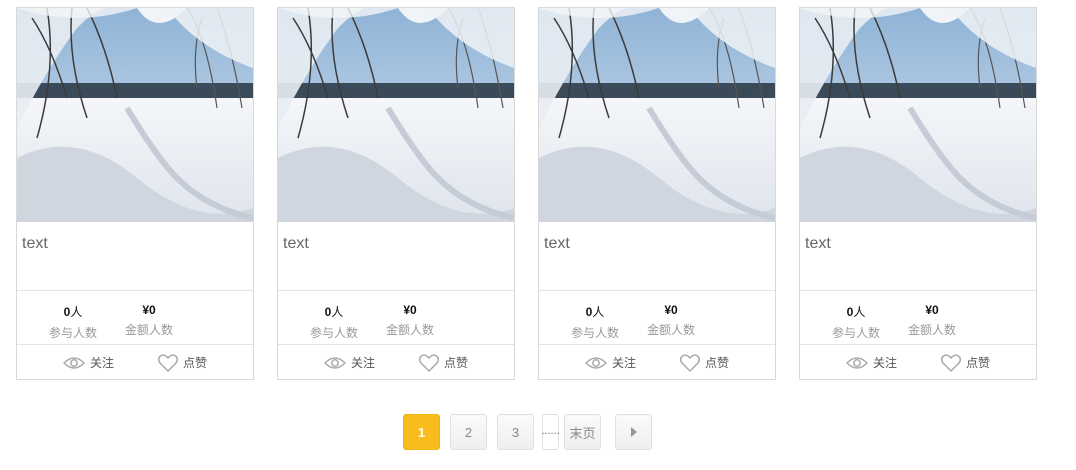  I want to click on page-2-button: 2, so click(468, 432).